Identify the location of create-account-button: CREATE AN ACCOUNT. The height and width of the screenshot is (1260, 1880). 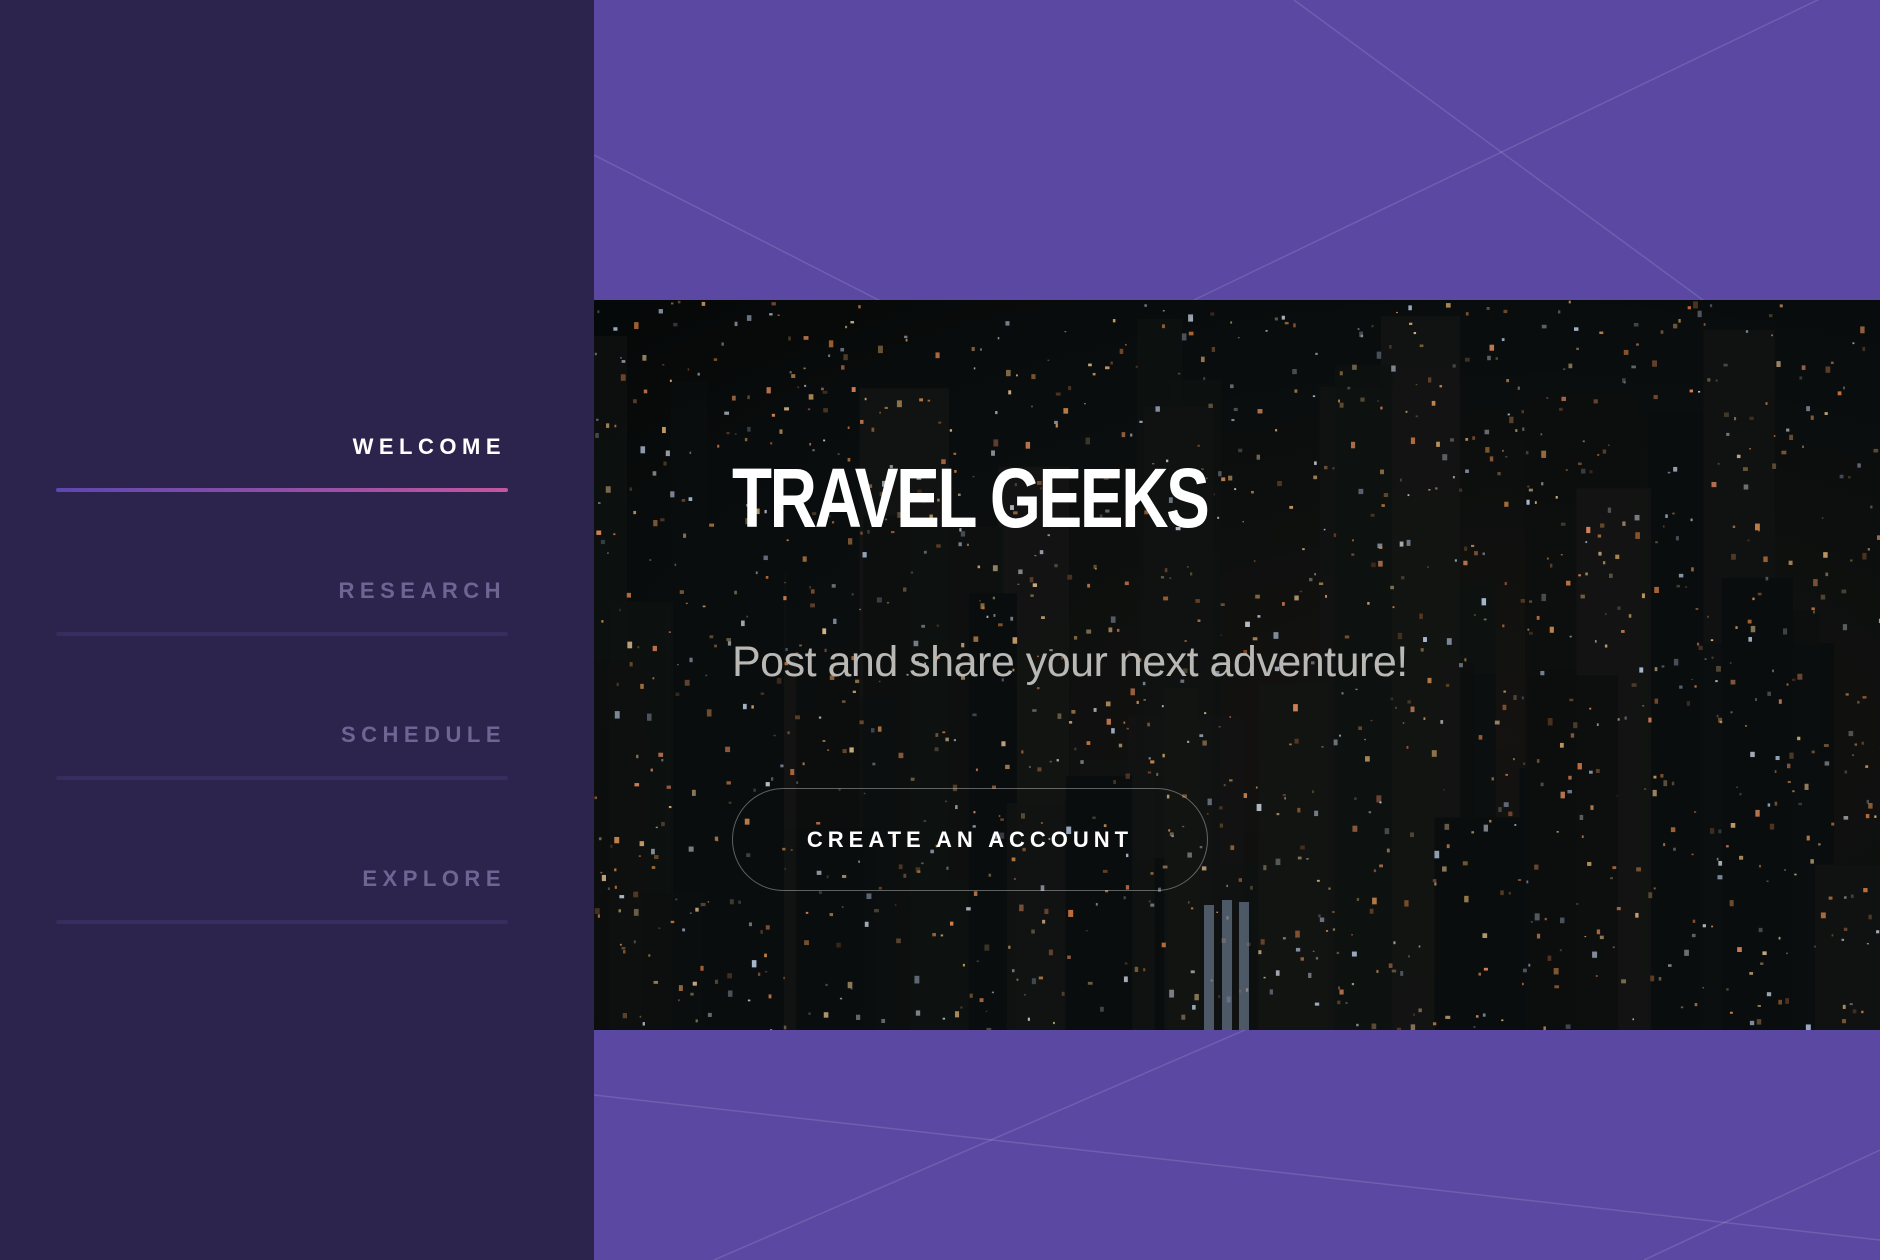
(970, 839).